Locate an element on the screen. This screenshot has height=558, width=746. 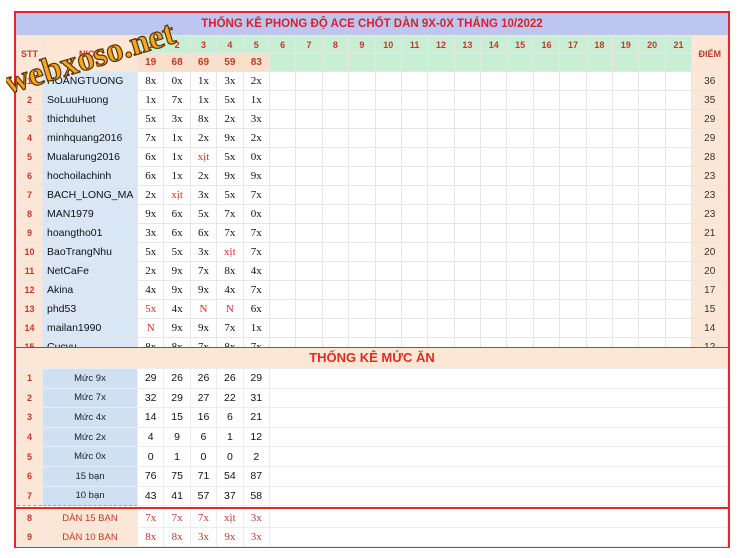
row-stt: 12 is located at coordinates (29, 290).